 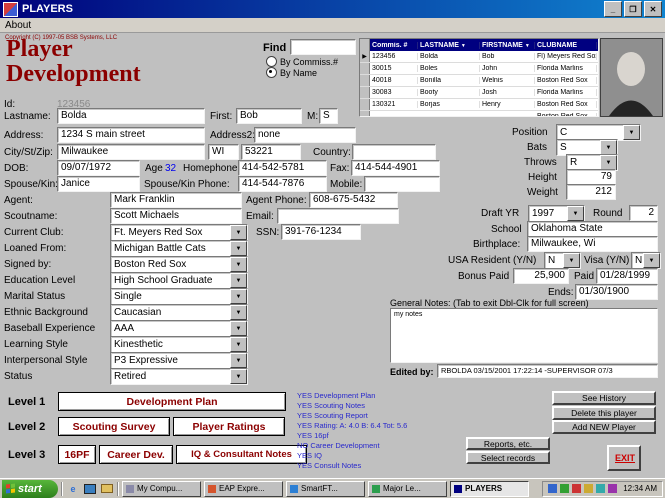 I want to click on radio-by-name: By Name, so click(x=291, y=72).